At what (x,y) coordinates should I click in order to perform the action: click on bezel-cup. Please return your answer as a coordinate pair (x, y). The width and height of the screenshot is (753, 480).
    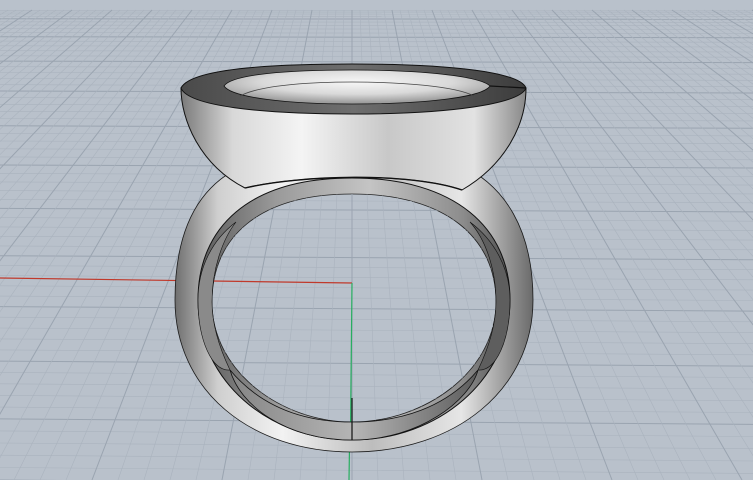
    Looking at the image, I should click on (357, 87).